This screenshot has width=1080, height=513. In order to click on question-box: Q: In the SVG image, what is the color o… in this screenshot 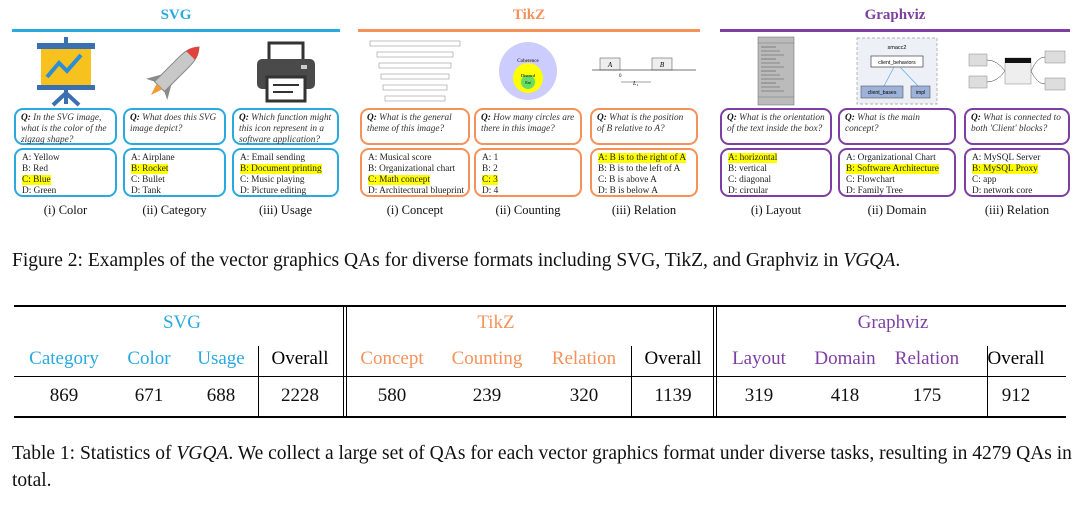, I will do `click(65, 126)`.